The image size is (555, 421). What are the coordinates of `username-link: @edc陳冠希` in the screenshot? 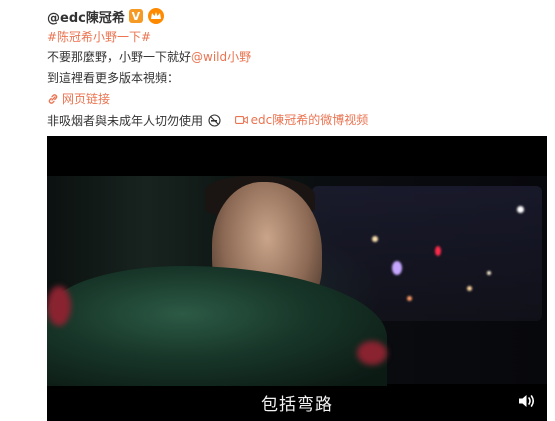 It's located at (86, 16).